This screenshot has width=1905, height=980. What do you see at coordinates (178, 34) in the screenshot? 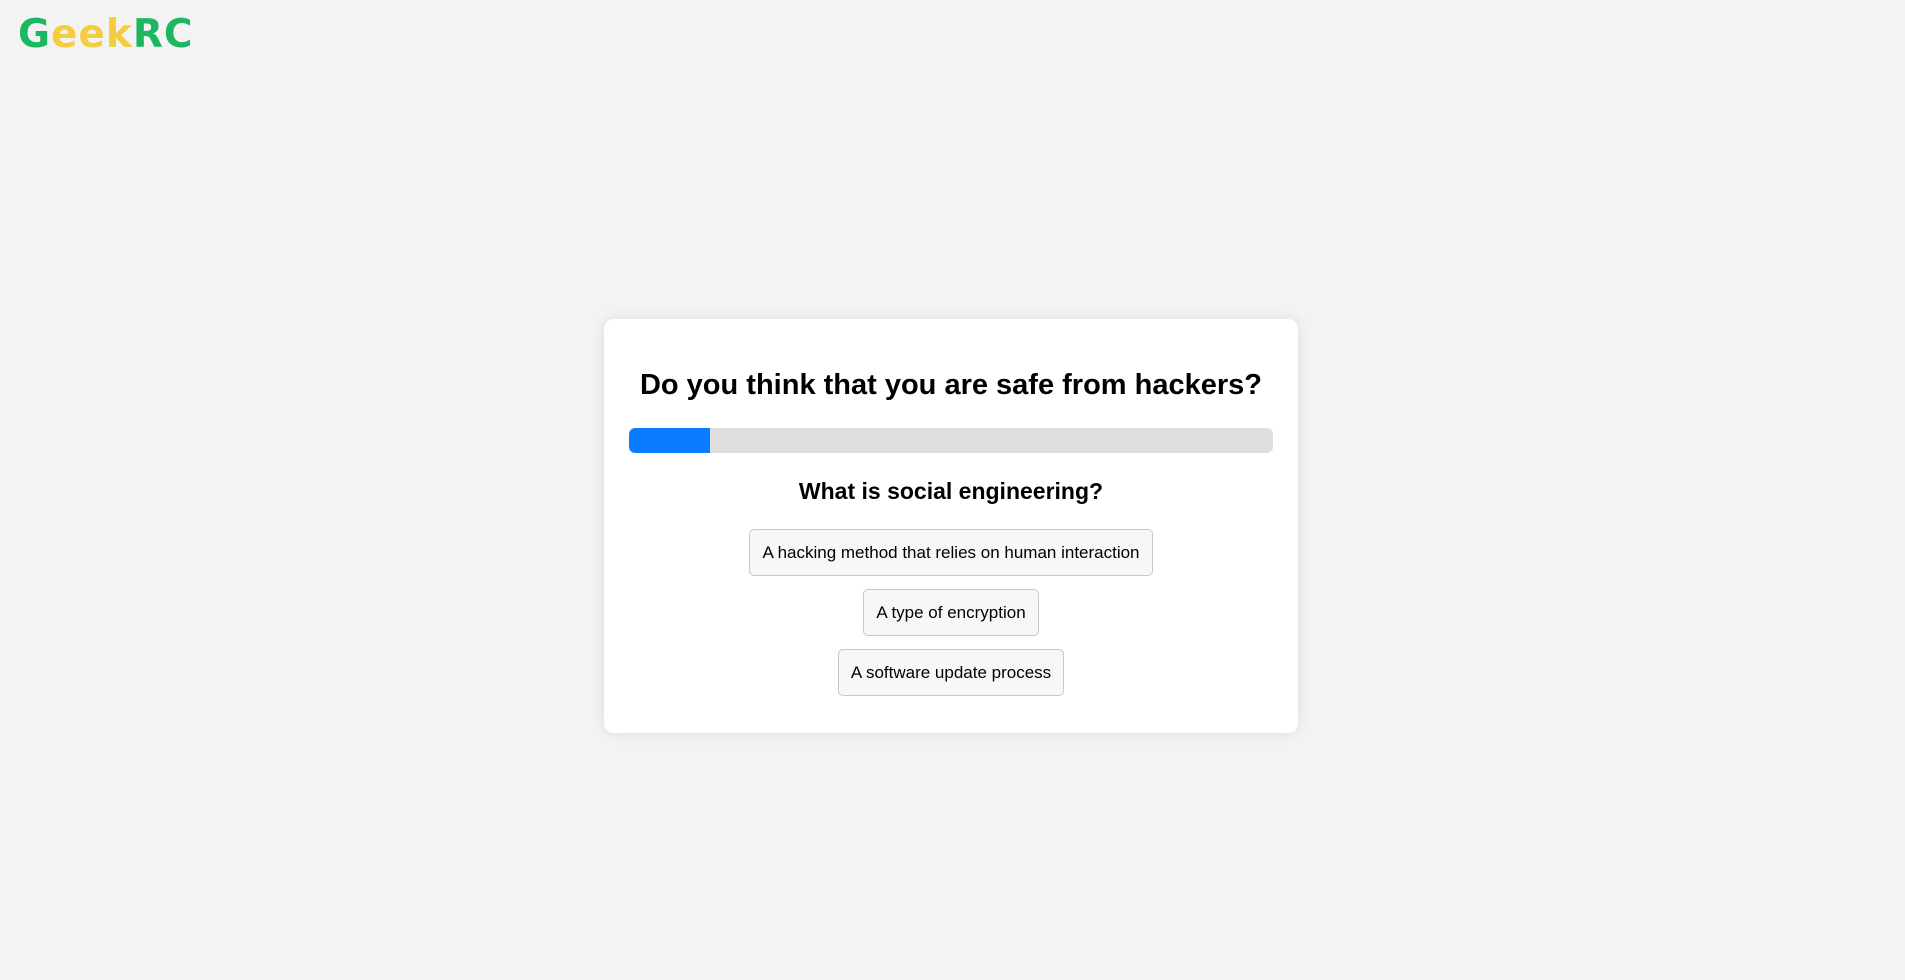
I see `logo-letter: C` at bounding box center [178, 34].